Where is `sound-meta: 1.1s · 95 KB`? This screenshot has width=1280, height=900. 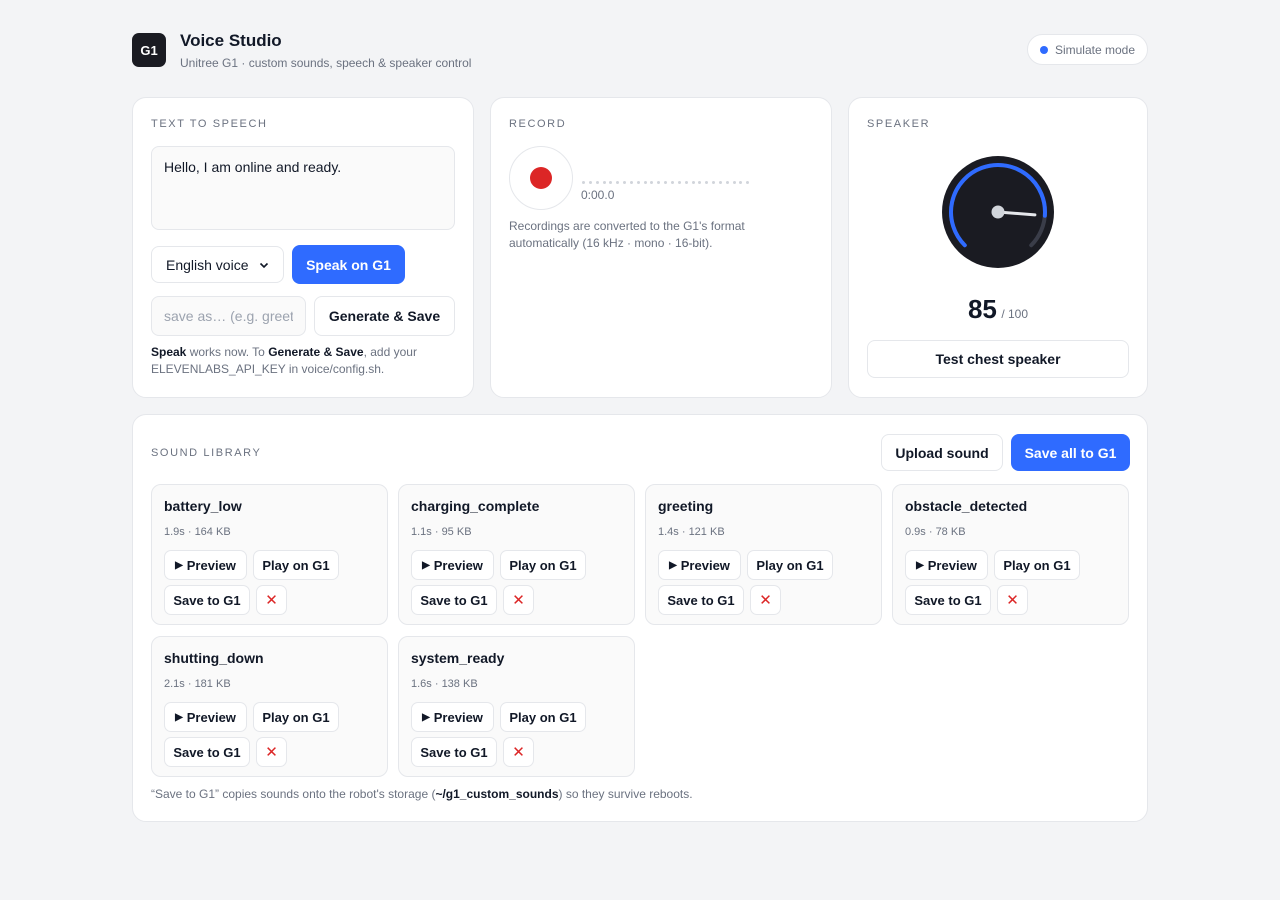
sound-meta: 1.1s · 95 KB is located at coordinates (441, 532).